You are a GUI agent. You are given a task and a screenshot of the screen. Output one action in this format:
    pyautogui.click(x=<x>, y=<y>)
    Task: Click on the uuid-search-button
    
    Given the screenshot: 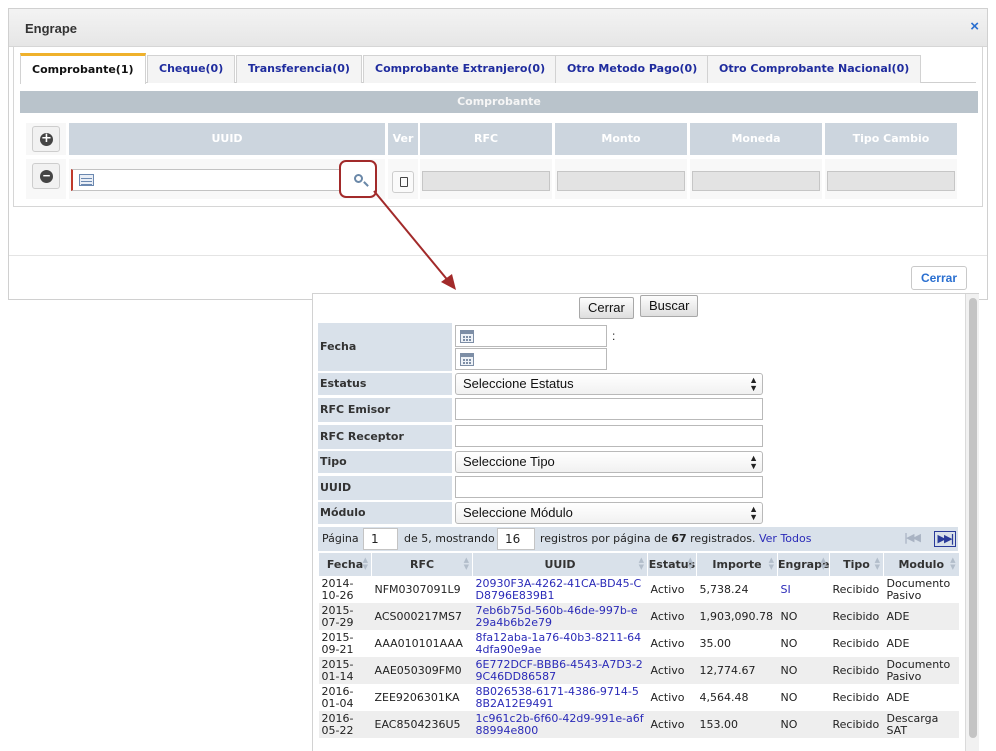 What is the action you would take?
    pyautogui.click(x=358, y=179)
    